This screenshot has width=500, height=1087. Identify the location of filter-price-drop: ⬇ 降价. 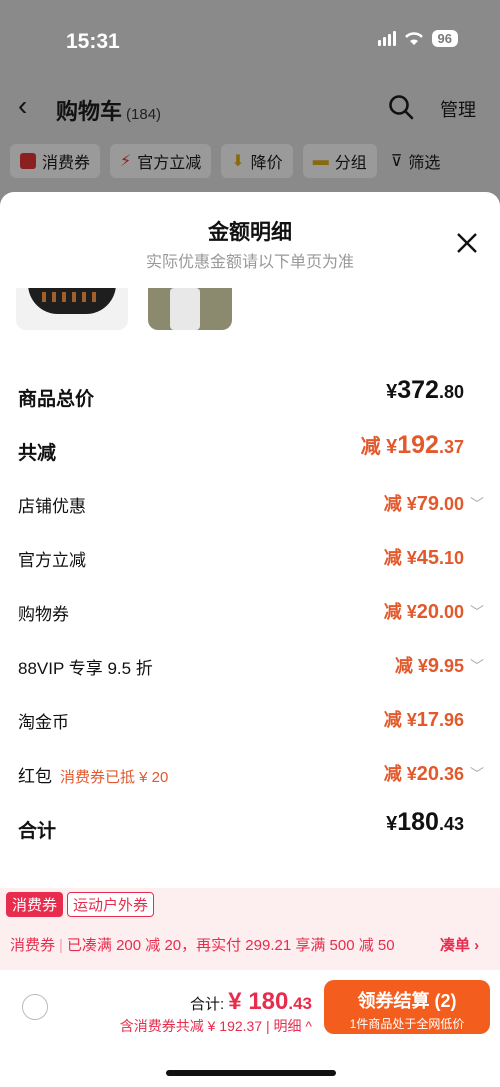
(257, 161).